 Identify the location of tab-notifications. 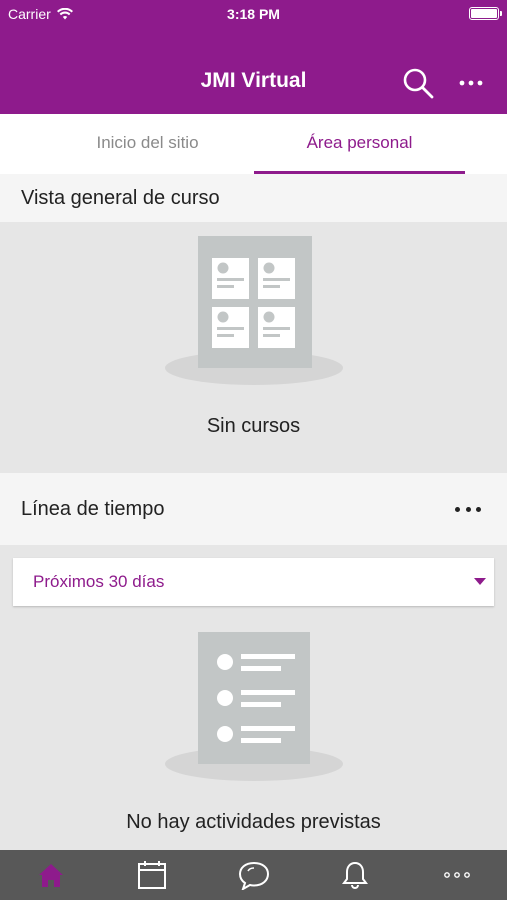
(354, 875).